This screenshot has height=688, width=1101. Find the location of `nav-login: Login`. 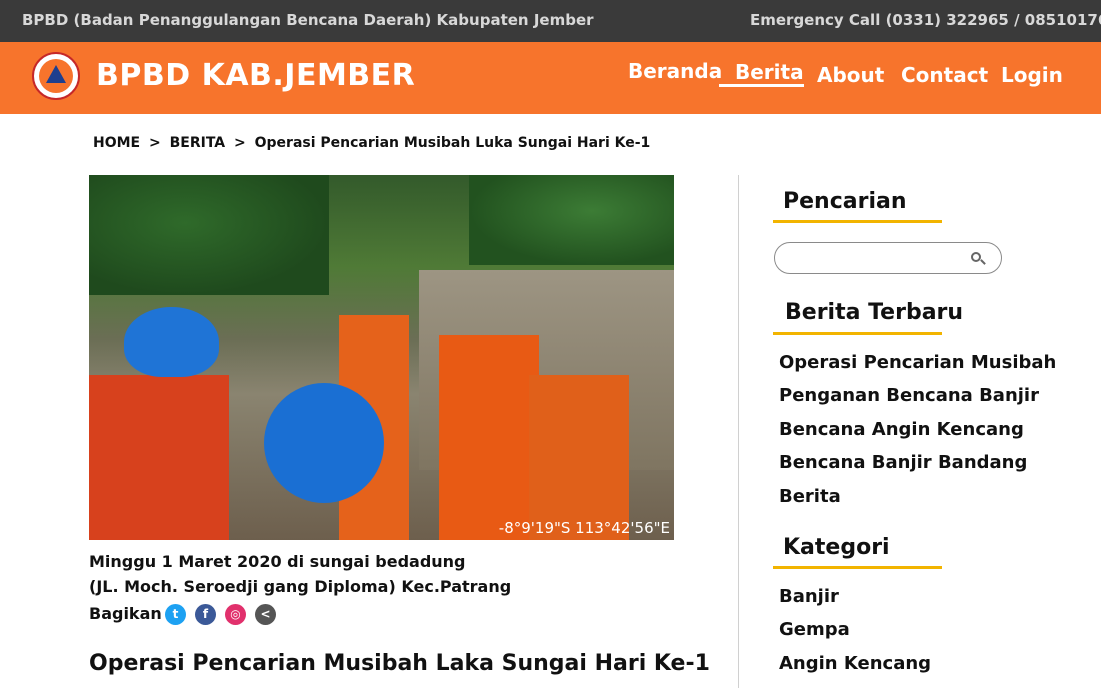

nav-login: Login is located at coordinates (1032, 75).